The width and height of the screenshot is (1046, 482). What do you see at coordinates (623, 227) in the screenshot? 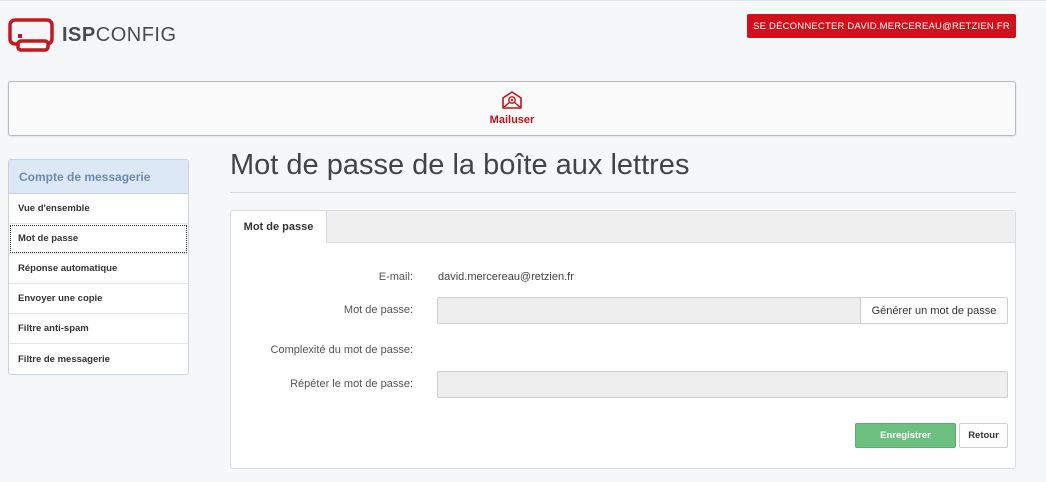
I see `panel-tab-bar: Mot de passe` at bounding box center [623, 227].